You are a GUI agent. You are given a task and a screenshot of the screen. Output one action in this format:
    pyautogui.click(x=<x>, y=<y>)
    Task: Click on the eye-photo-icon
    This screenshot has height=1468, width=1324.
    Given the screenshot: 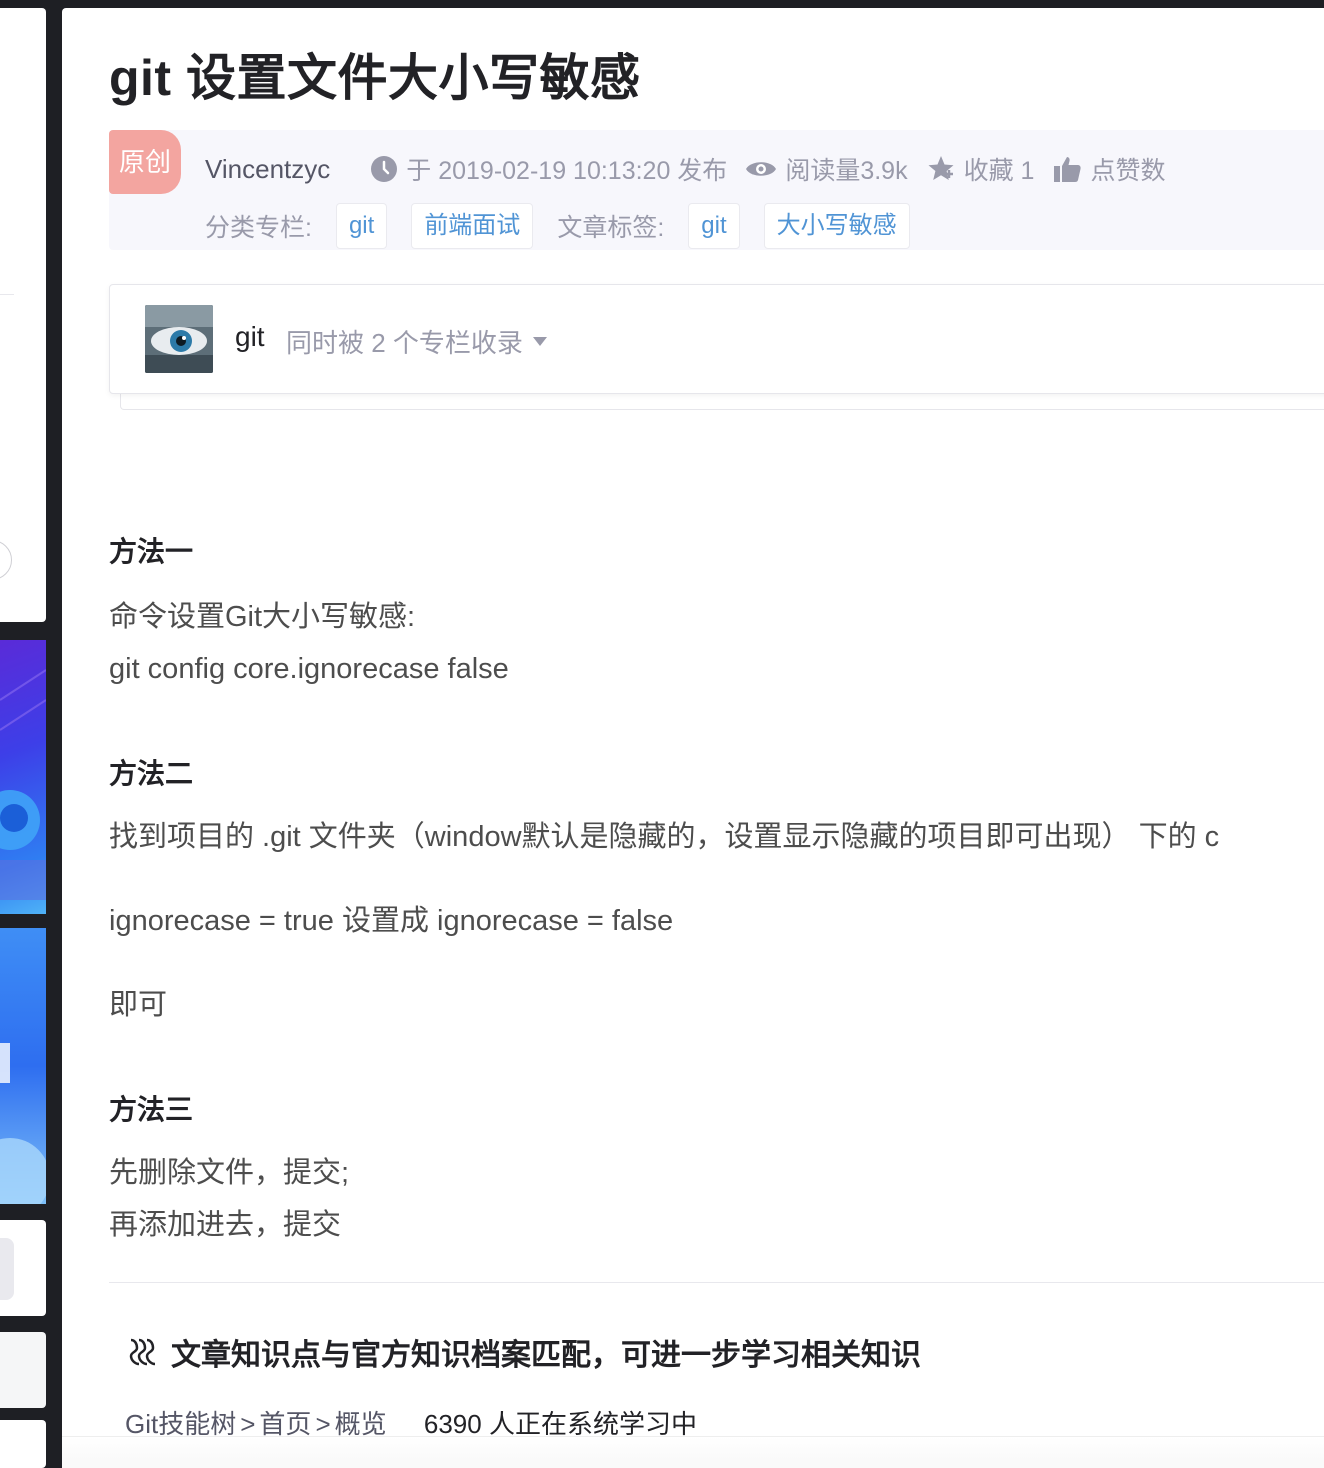 What is the action you would take?
    pyautogui.click(x=179, y=339)
    